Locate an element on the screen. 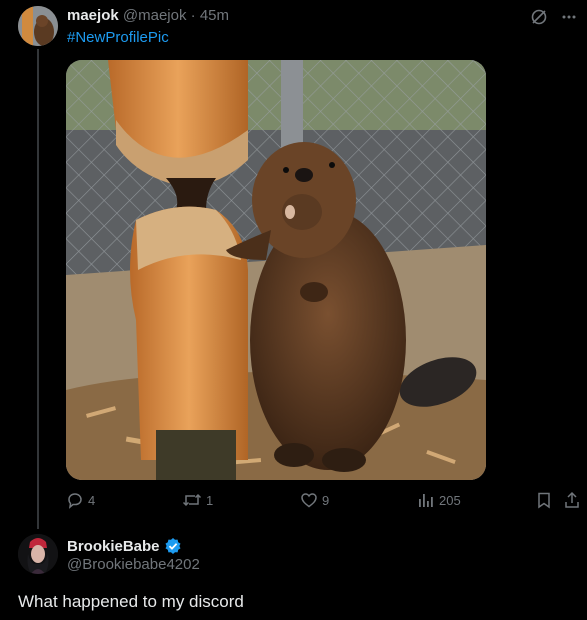 The height and width of the screenshot is (620, 587). header-icons is located at coordinates (554, 17).